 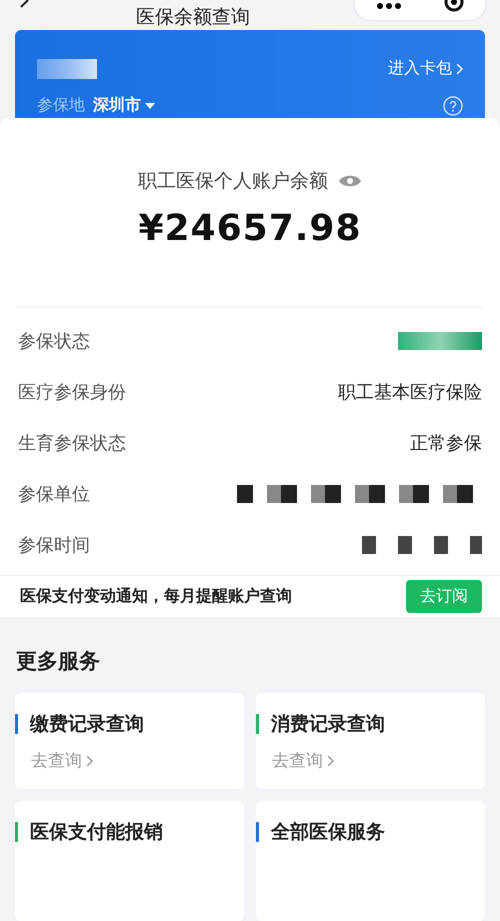 What do you see at coordinates (350, 181) in the screenshot?
I see `eye-icon` at bounding box center [350, 181].